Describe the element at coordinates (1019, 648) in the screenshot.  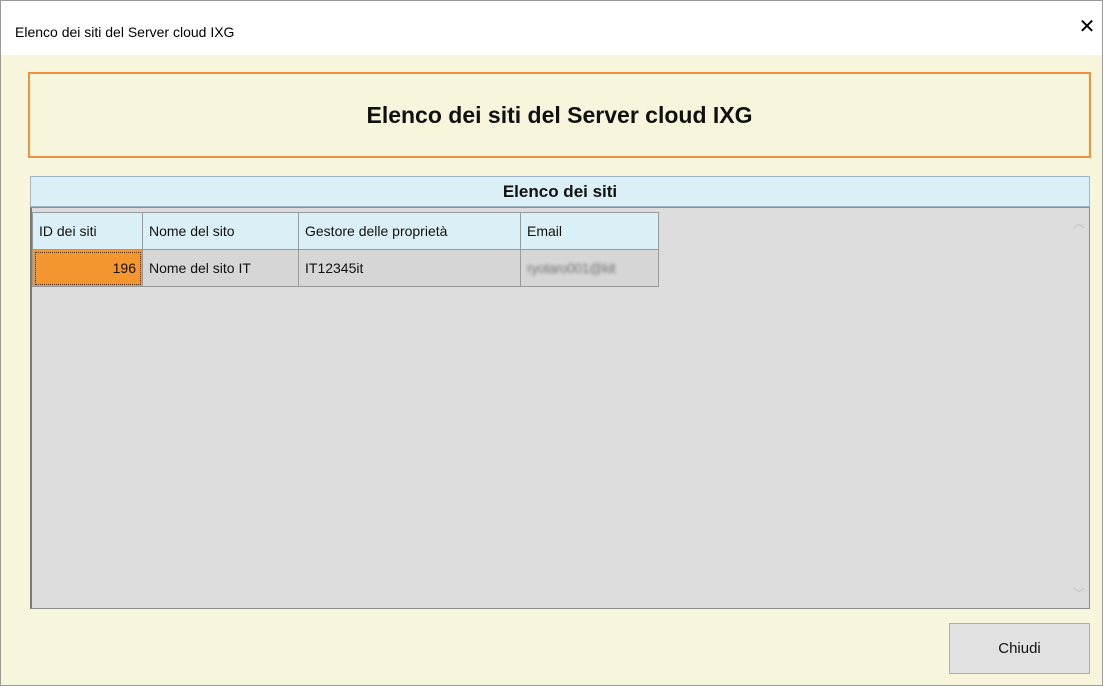
I see `close-button: Chiudi` at that location.